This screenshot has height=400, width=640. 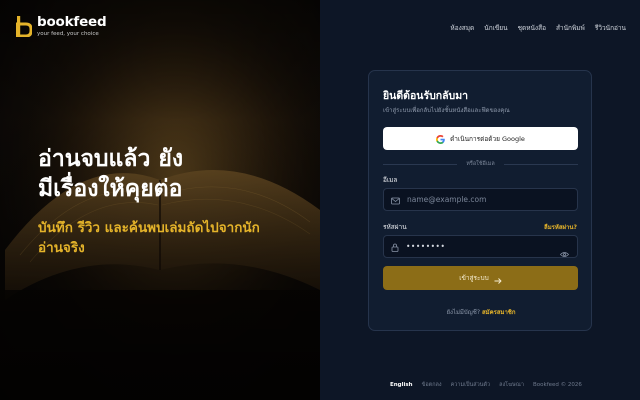 I want to click on no-account-text: ยังไม่มีบัญชี?, so click(x=463, y=312).